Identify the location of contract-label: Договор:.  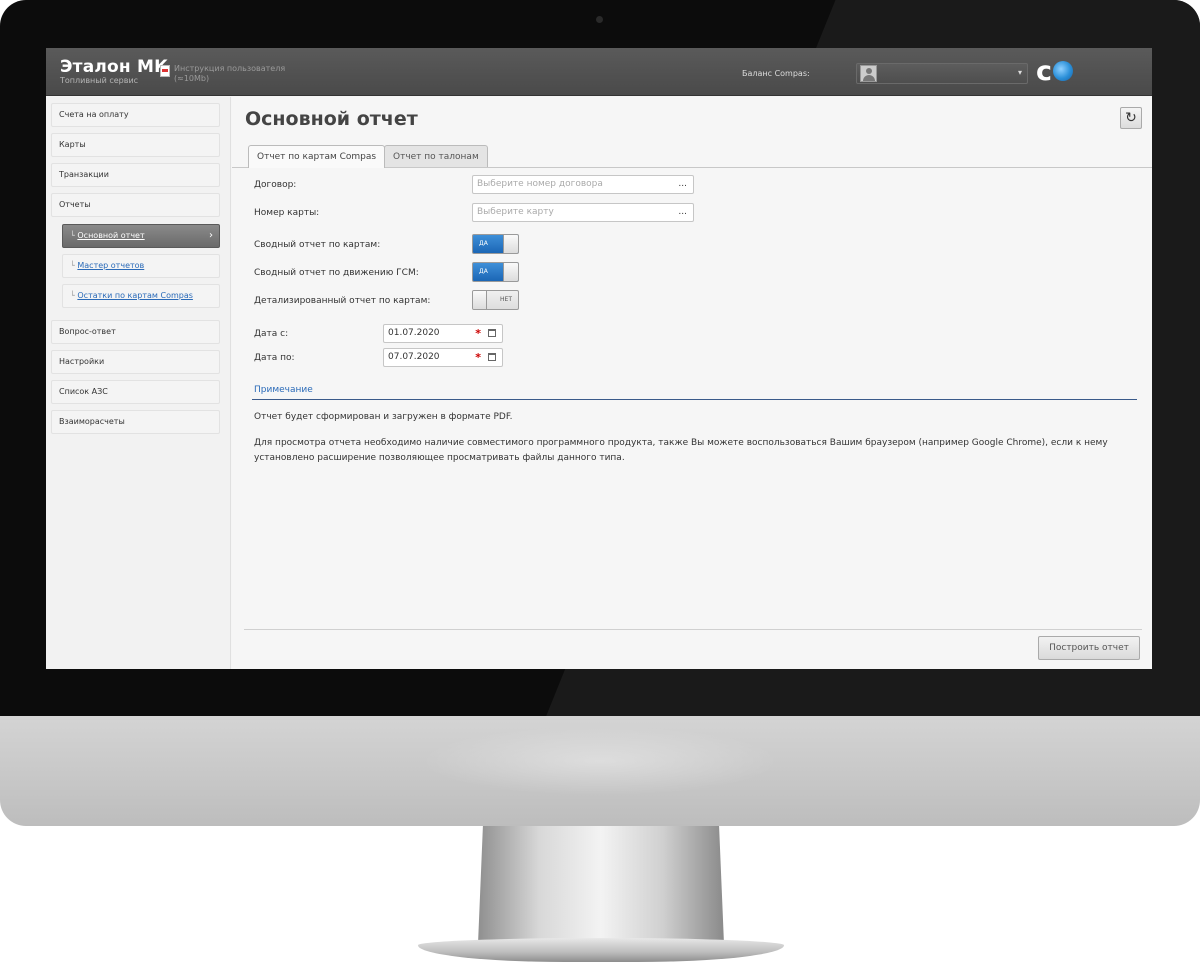
(275, 185).